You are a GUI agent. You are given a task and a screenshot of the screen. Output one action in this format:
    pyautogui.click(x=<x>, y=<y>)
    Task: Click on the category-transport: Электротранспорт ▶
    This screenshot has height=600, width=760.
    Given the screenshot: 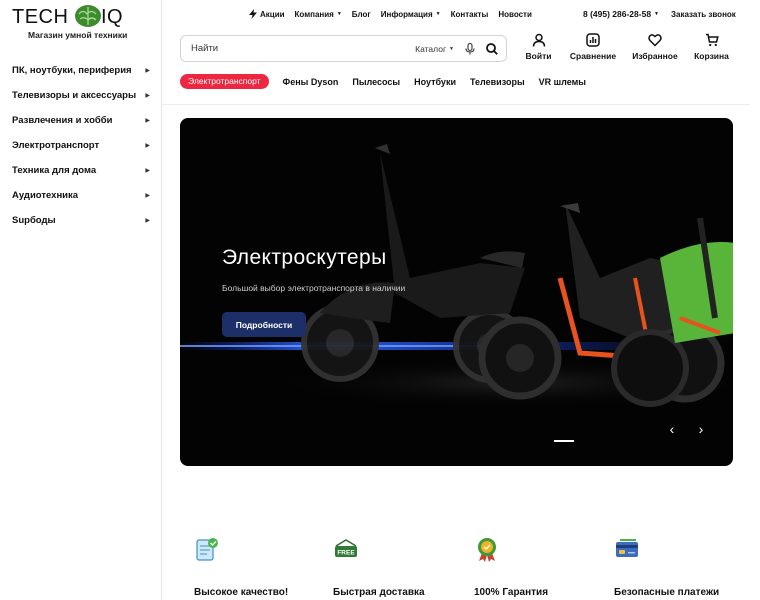 What is the action you would take?
    pyautogui.click(x=81, y=145)
    